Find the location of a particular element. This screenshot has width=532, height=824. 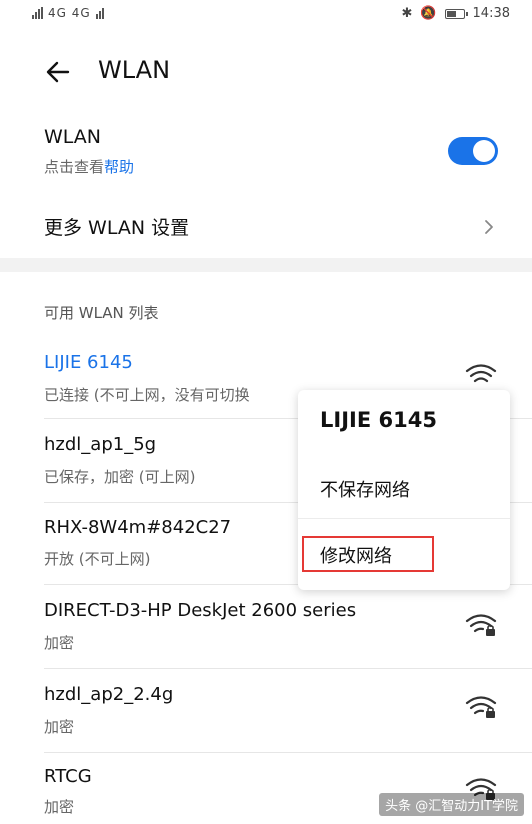

toggle-knob is located at coordinates (484, 151).